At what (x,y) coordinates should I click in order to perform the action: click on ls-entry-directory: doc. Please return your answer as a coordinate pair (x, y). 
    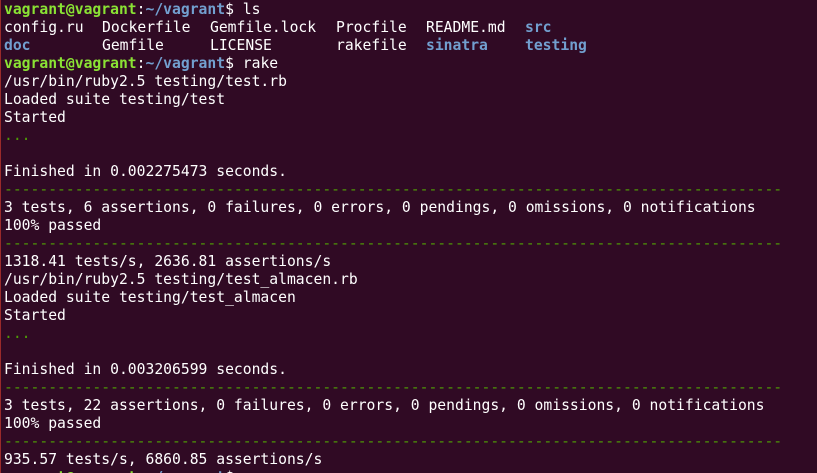
    Looking at the image, I should click on (17, 45).